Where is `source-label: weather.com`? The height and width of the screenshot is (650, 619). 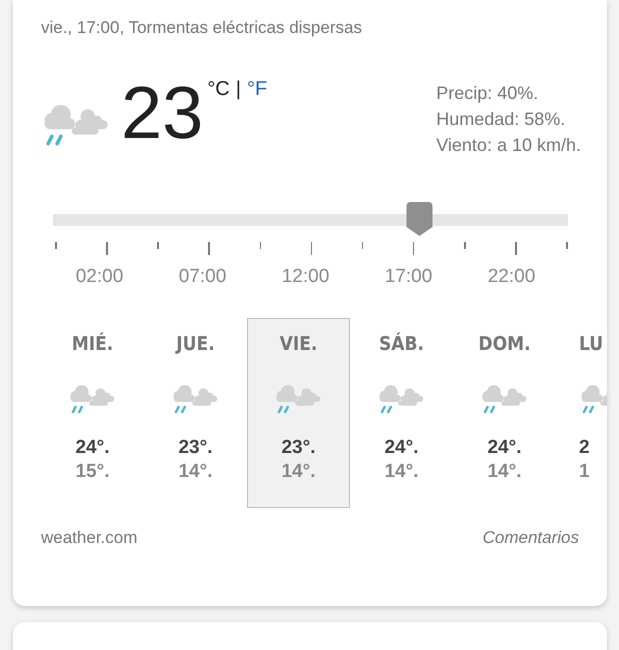 source-label: weather.com is located at coordinates (89, 538).